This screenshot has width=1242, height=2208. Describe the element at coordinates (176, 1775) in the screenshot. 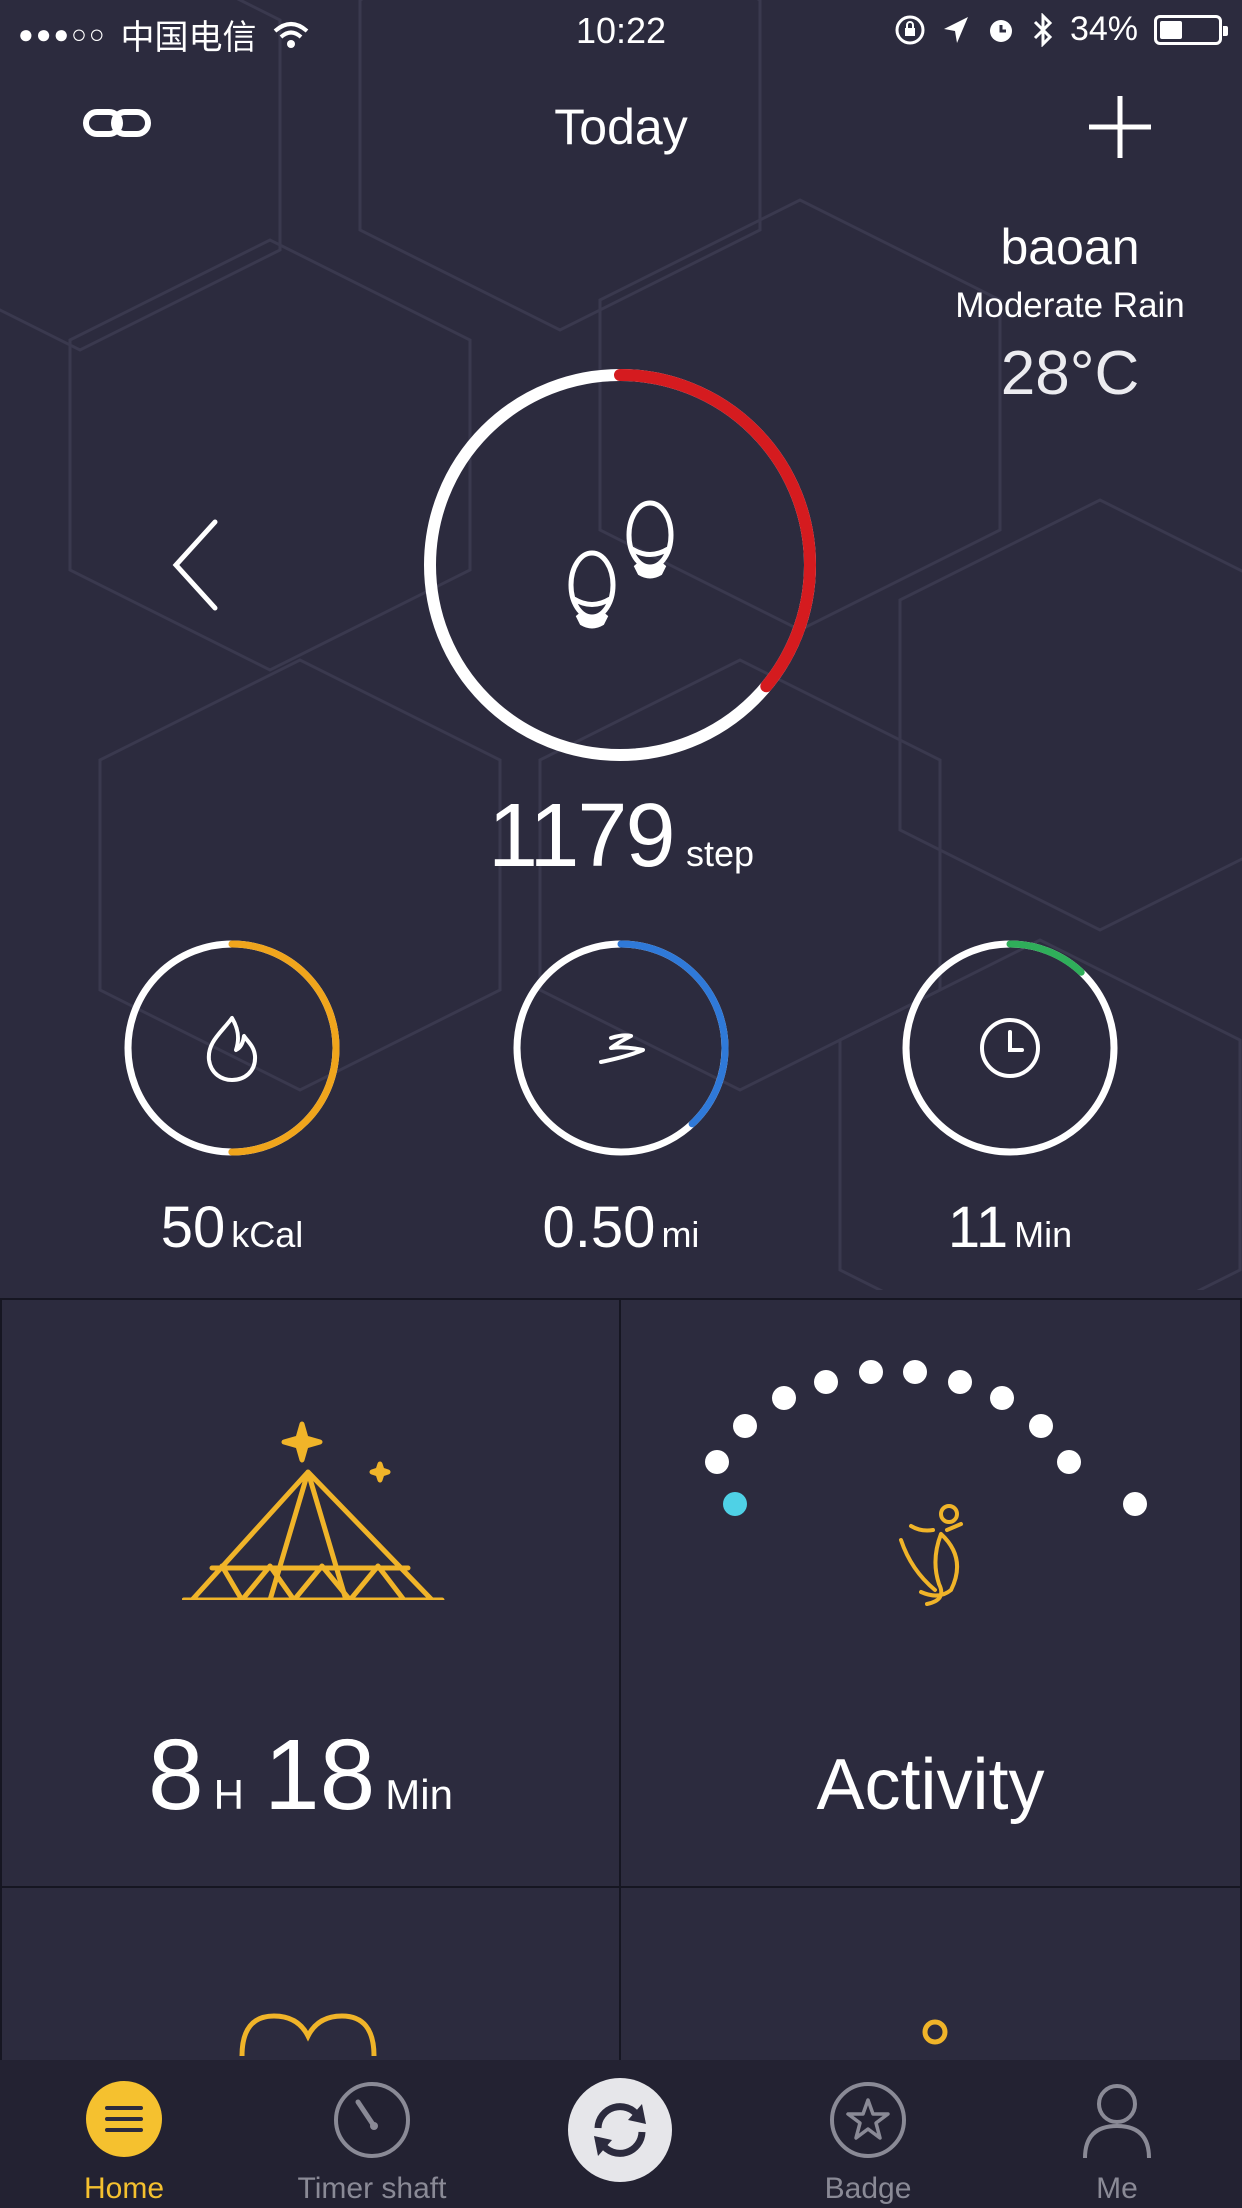

I see `sleep-hours-value: 8` at that location.